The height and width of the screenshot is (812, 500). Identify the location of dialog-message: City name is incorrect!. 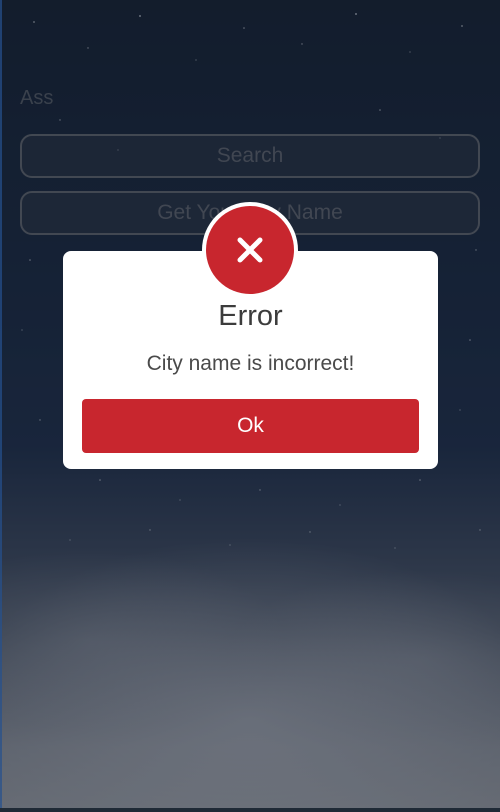
(250, 363).